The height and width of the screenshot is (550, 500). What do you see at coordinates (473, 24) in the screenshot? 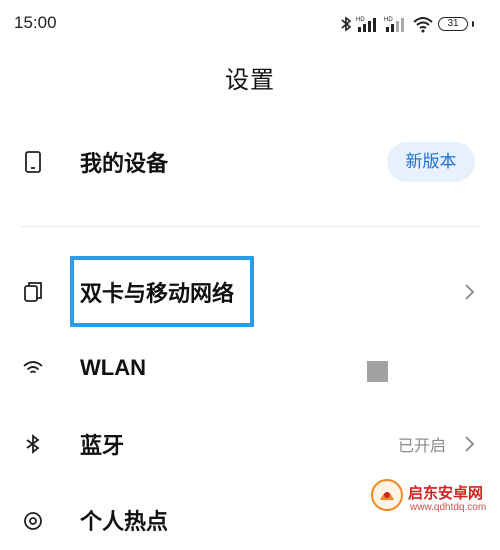
I see `battery-cap` at bounding box center [473, 24].